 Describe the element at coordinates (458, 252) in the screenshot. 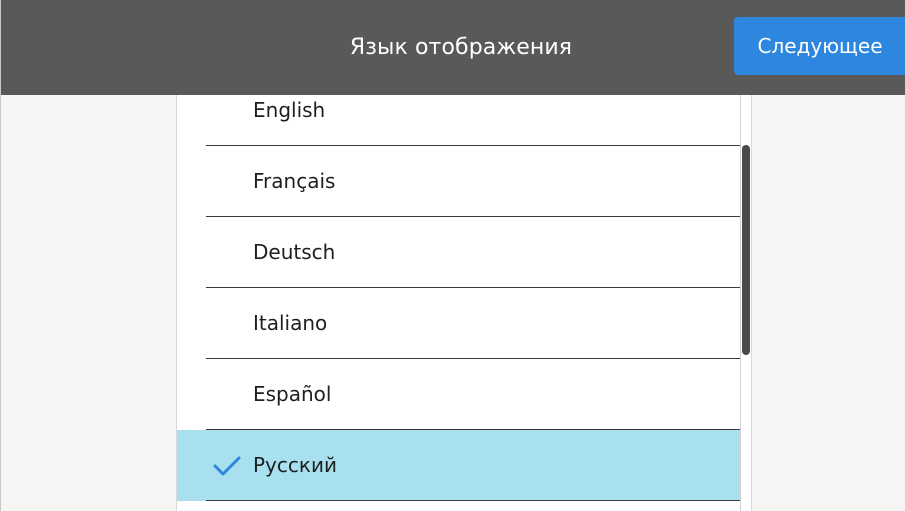

I see `language-item-deutsch: Deutsch` at that location.